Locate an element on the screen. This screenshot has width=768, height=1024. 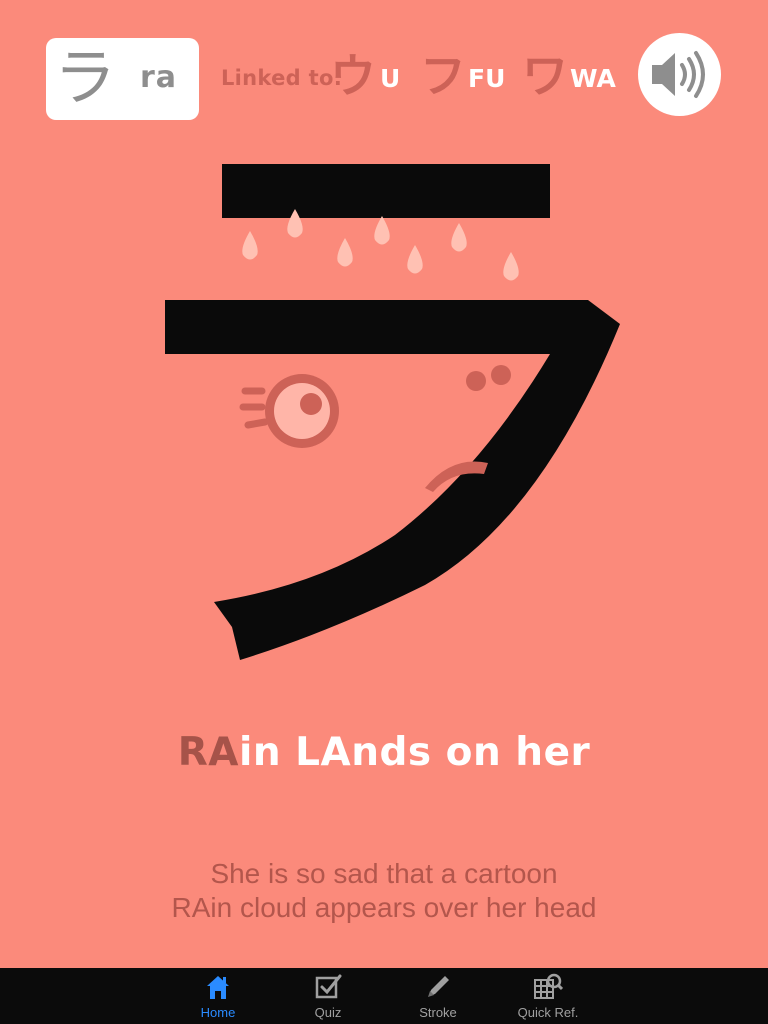
tab-stroke-label: Stroke is located at coordinates (438, 1012).